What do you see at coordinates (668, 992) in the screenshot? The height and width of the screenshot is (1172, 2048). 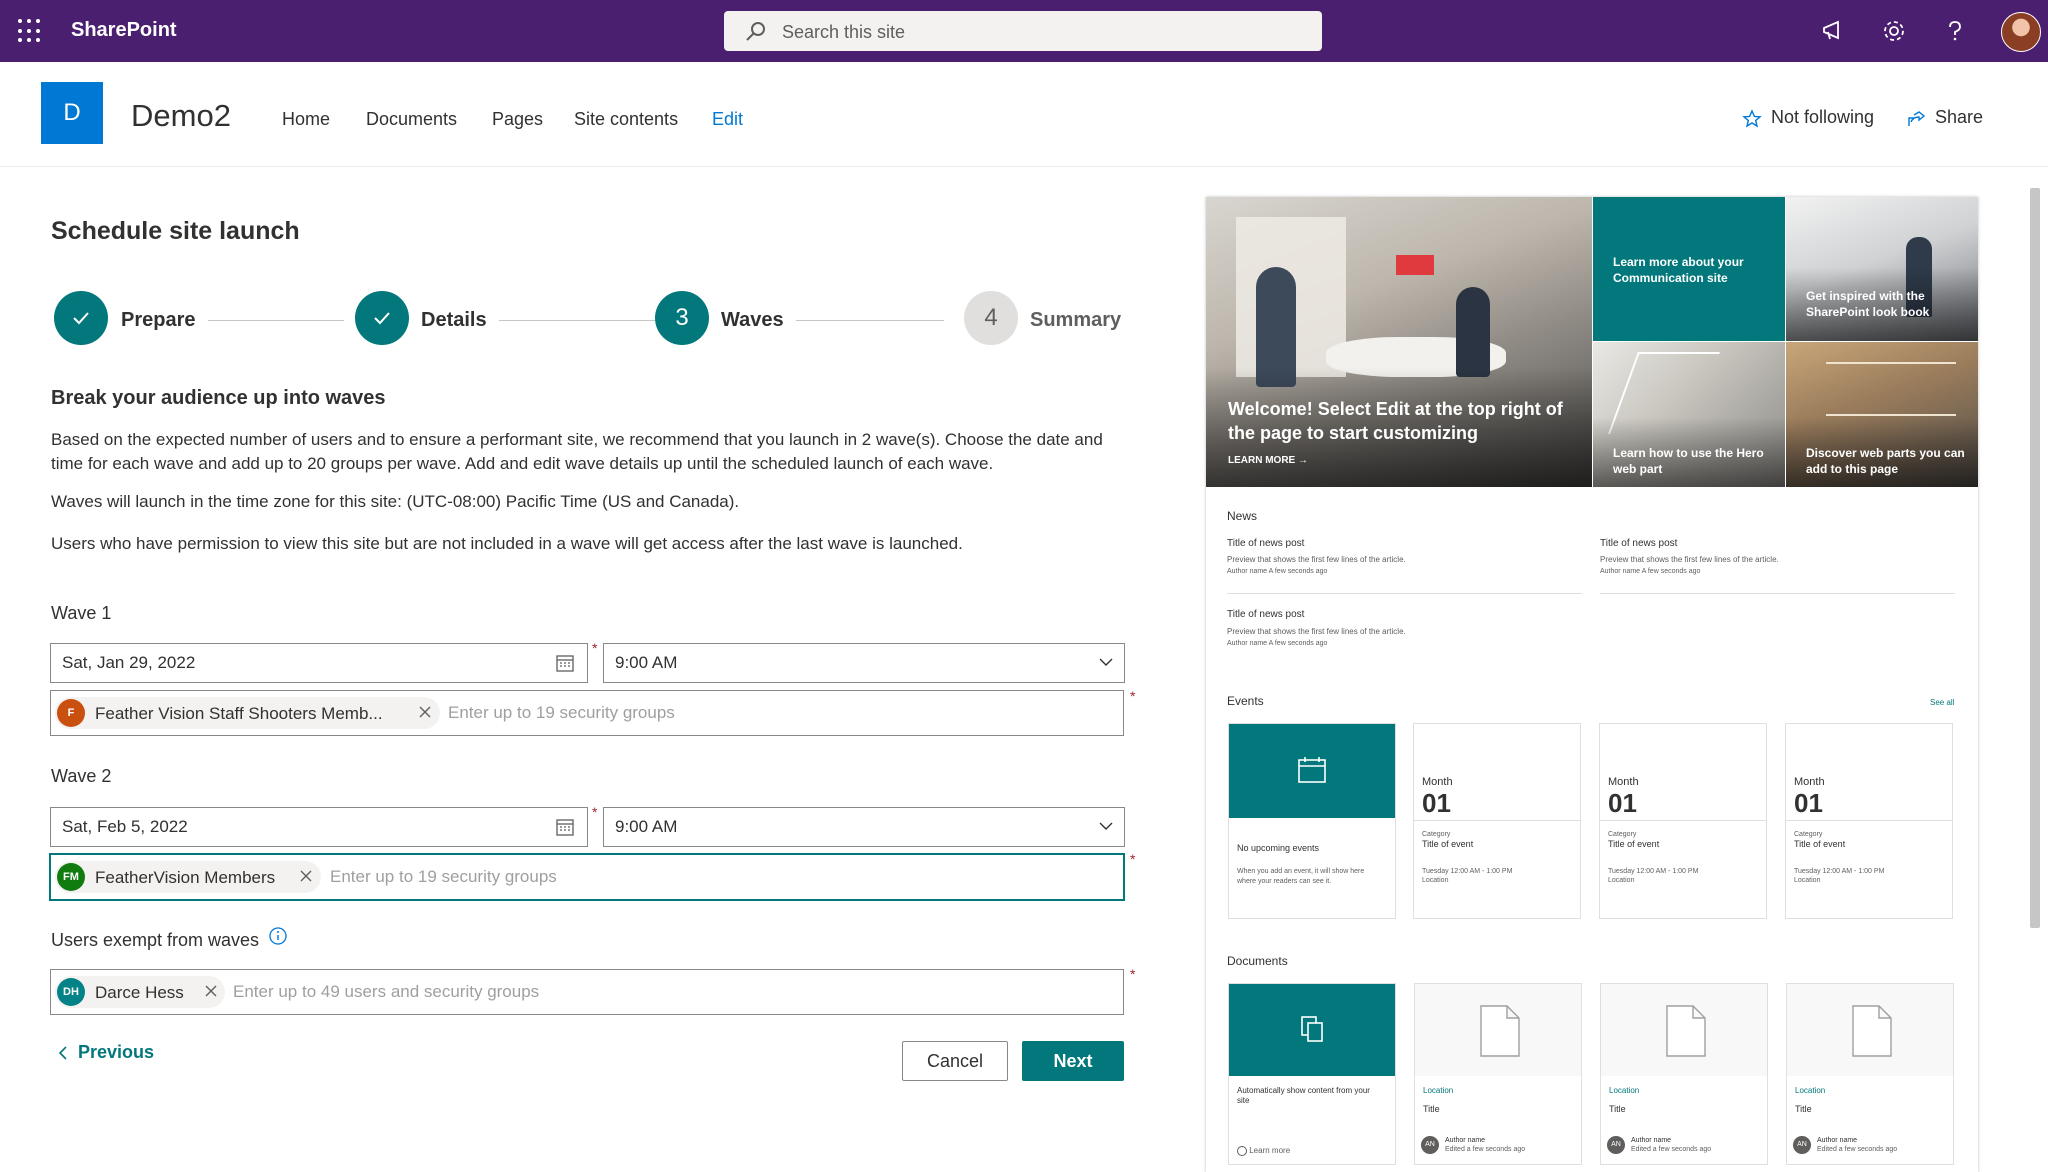 I see `exempt-users-input` at bounding box center [668, 992].